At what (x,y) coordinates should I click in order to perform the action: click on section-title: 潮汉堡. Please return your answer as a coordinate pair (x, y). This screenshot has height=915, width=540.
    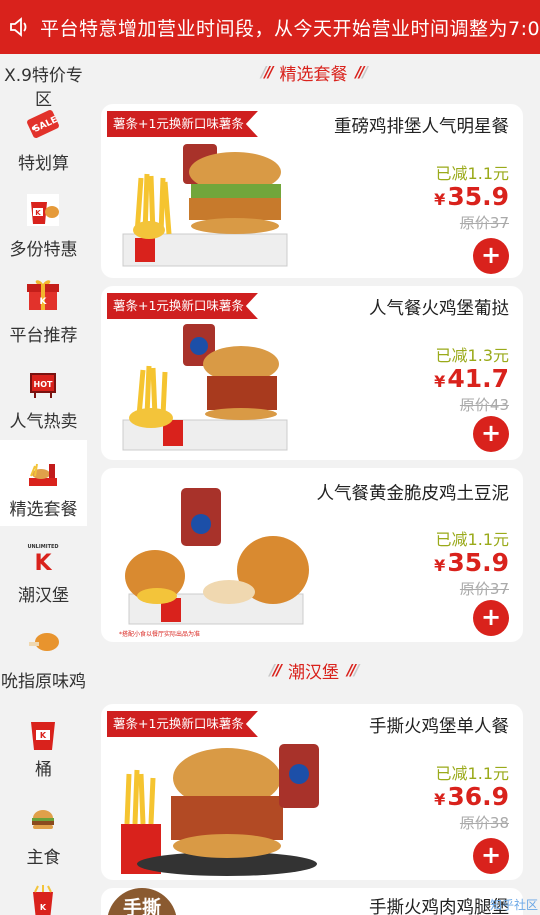
    Looking at the image, I should click on (313, 672).